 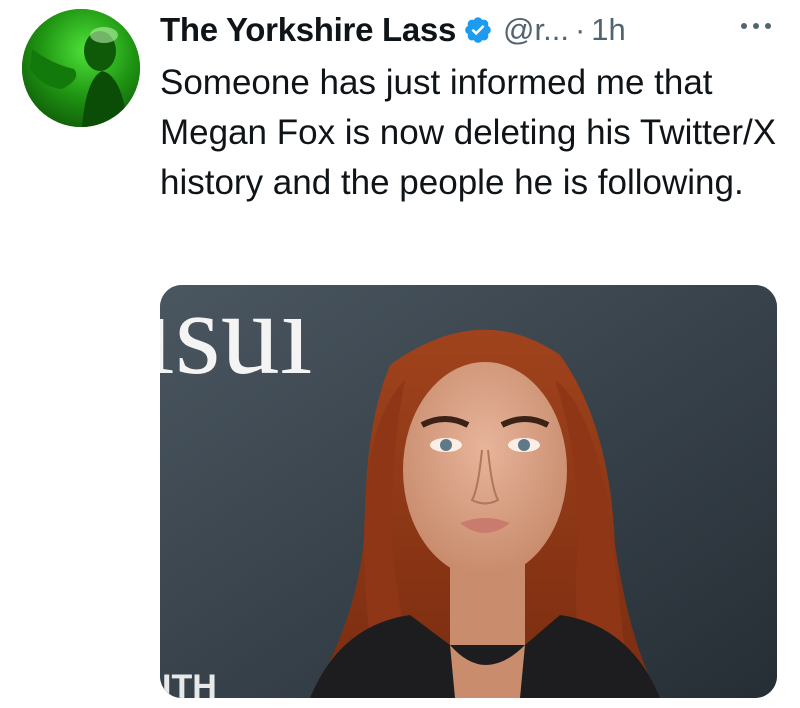 What do you see at coordinates (478, 30) in the screenshot?
I see `verified-badge-icon` at bounding box center [478, 30].